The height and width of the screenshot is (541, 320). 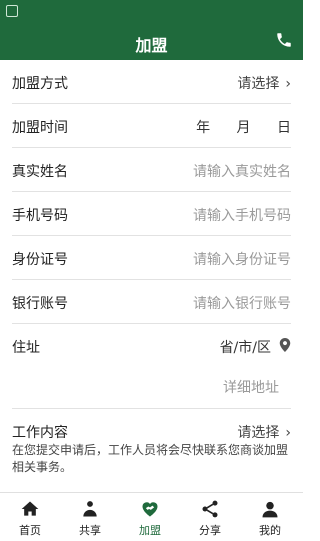 I want to click on bank-account-row: 银行账号 请输入银行账号, so click(x=151, y=302).